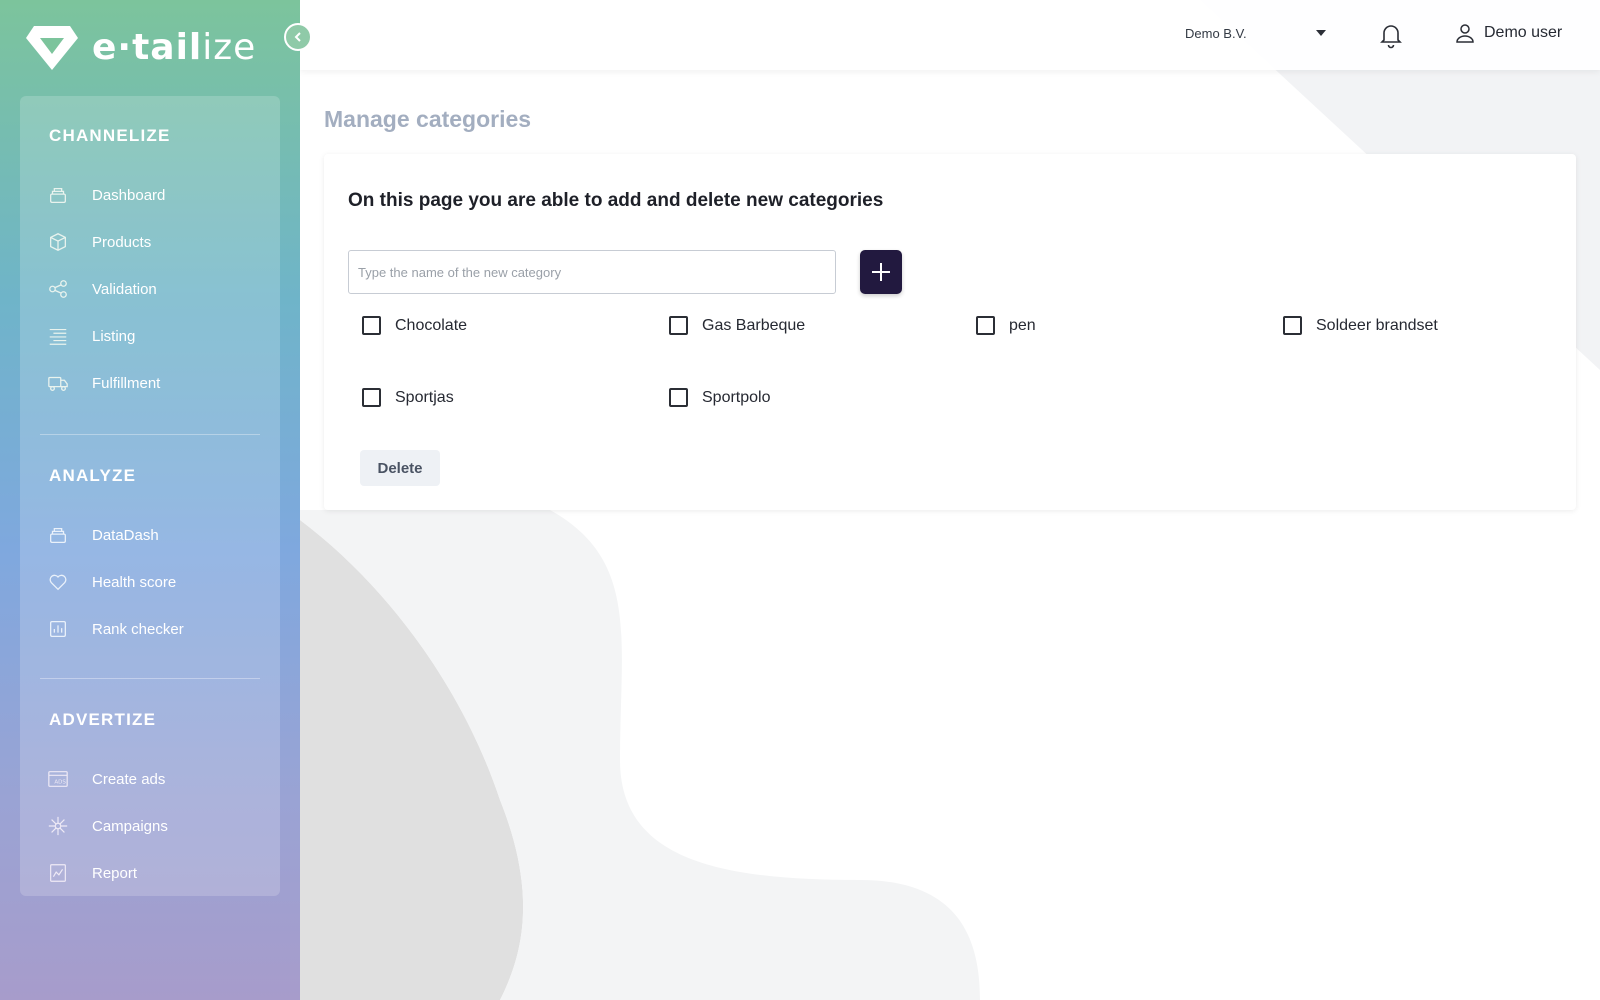 Image resolution: width=1600 pixels, height=1000 pixels. I want to click on user-menu: Demo user, so click(1508, 33).